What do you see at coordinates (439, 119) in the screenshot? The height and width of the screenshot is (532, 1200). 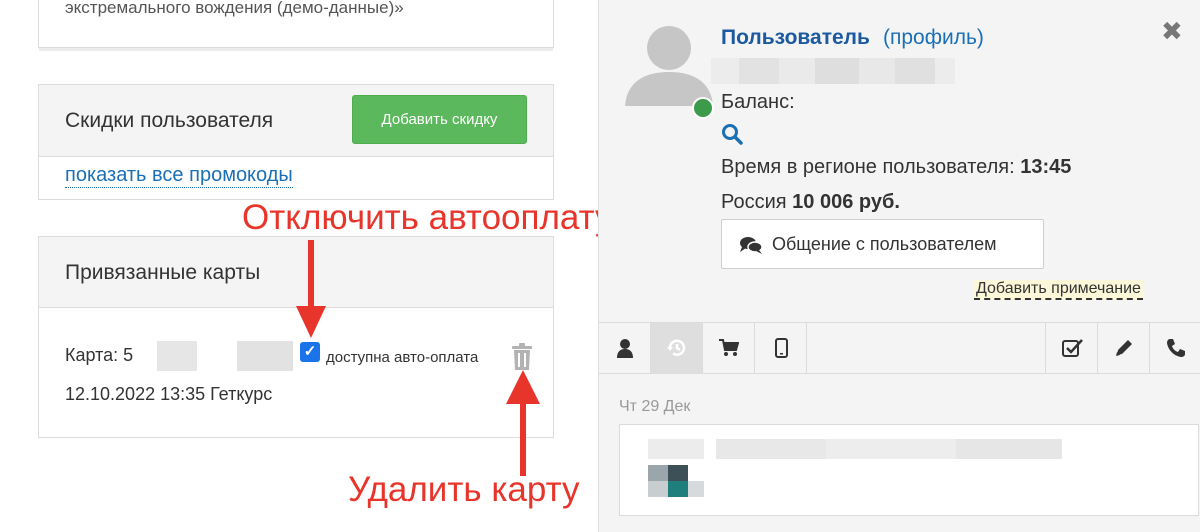 I see `add-discount-button: Добавить скидку` at bounding box center [439, 119].